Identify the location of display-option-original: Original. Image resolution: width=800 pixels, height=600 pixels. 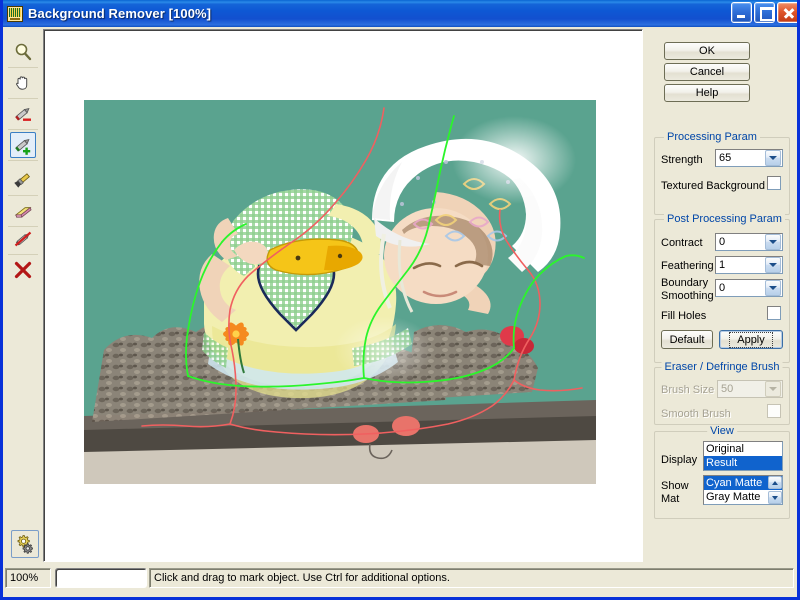
(743, 449).